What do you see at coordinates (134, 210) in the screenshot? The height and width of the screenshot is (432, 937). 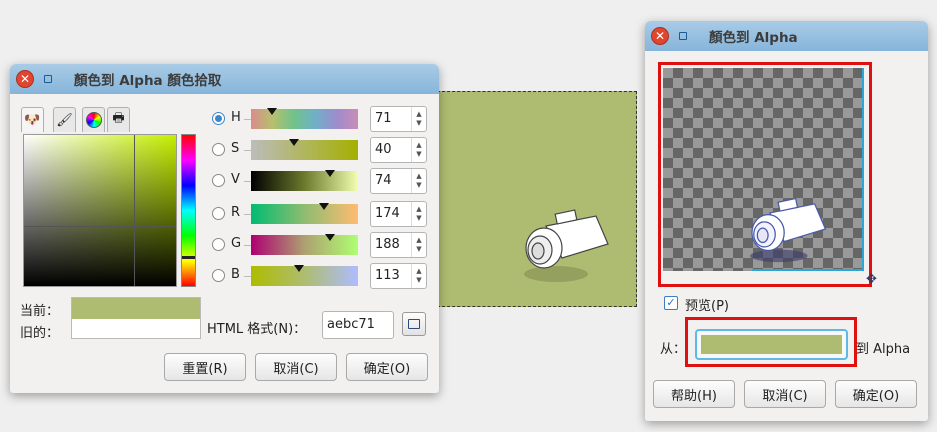 I see `crosshair-vertical` at bounding box center [134, 210].